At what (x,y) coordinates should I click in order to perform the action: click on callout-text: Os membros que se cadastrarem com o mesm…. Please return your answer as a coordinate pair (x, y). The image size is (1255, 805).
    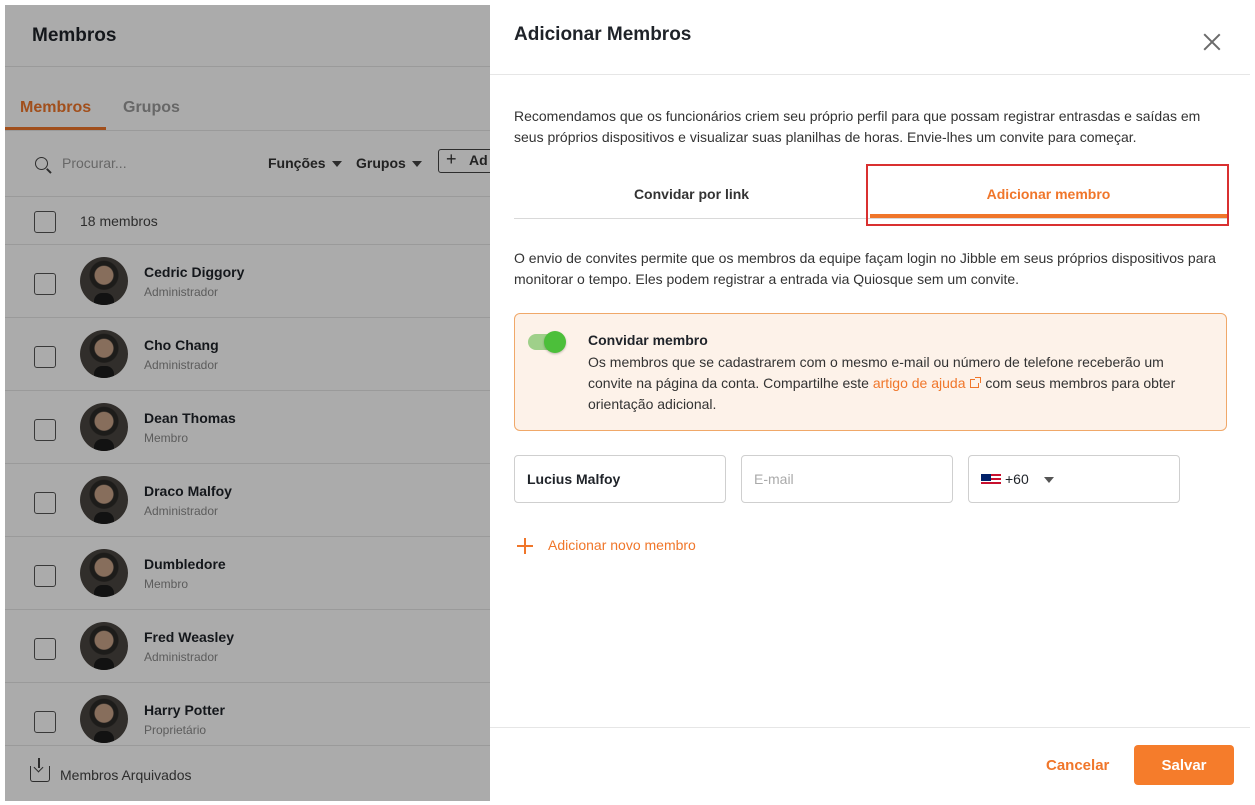
    Looking at the image, I should click on (898, 383).